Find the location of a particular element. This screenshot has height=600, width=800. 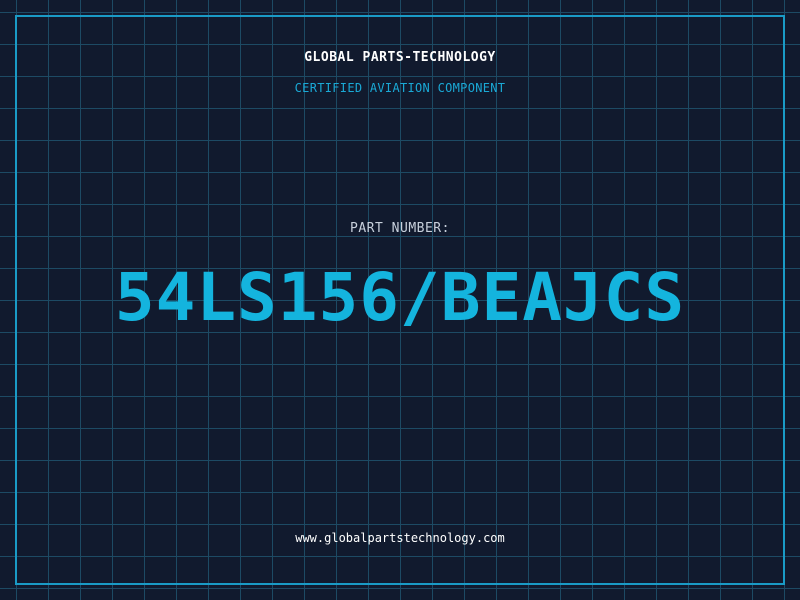

brand-subtitle: CERTIFIED AVIATION COMPONENT is located at coordinates (400, 88).